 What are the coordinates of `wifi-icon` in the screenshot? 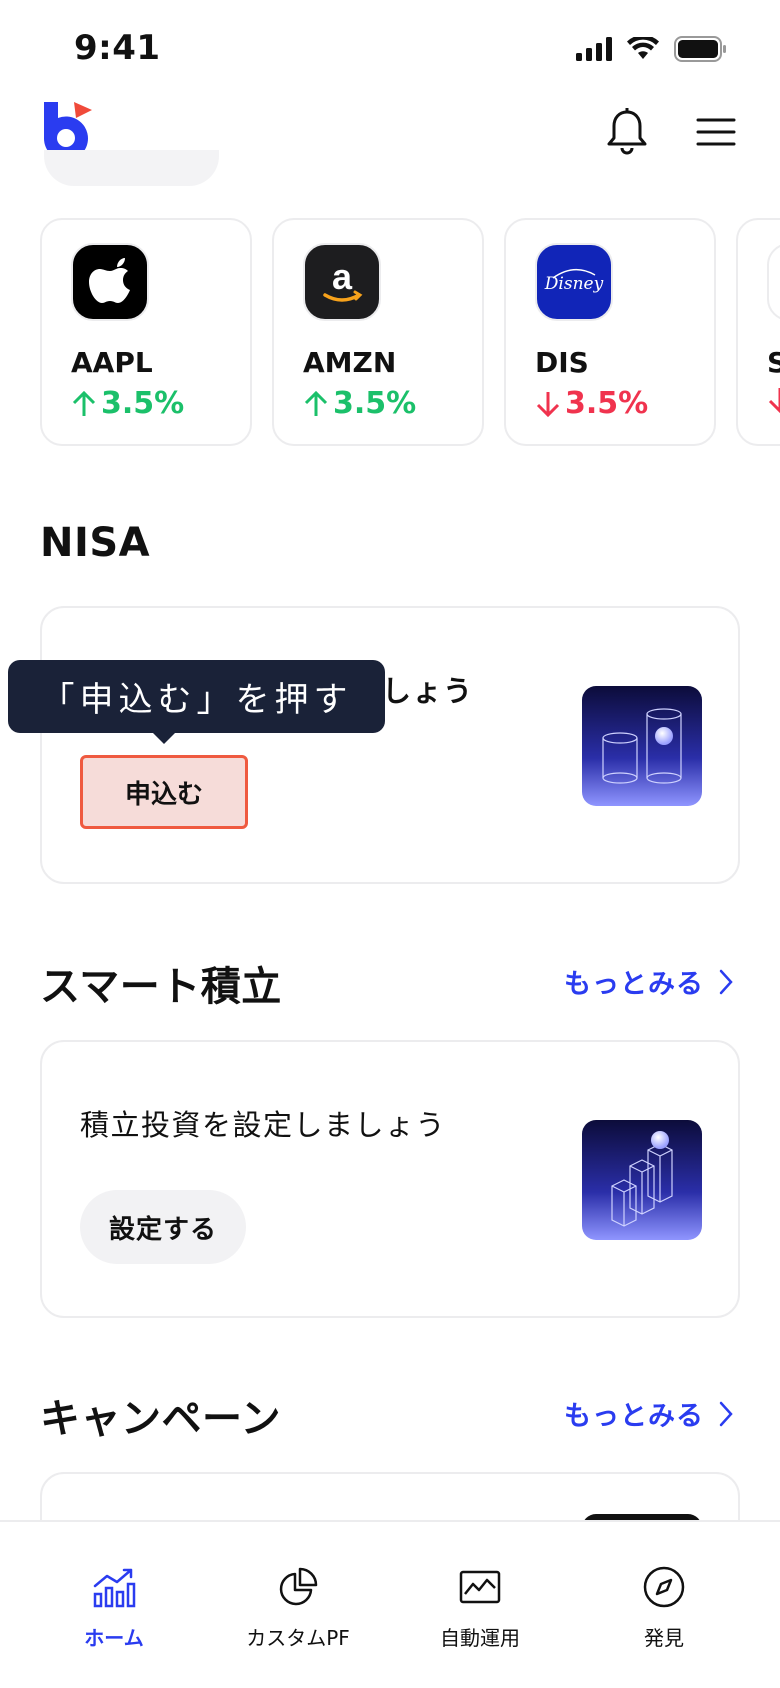 It's located at (643, 48).